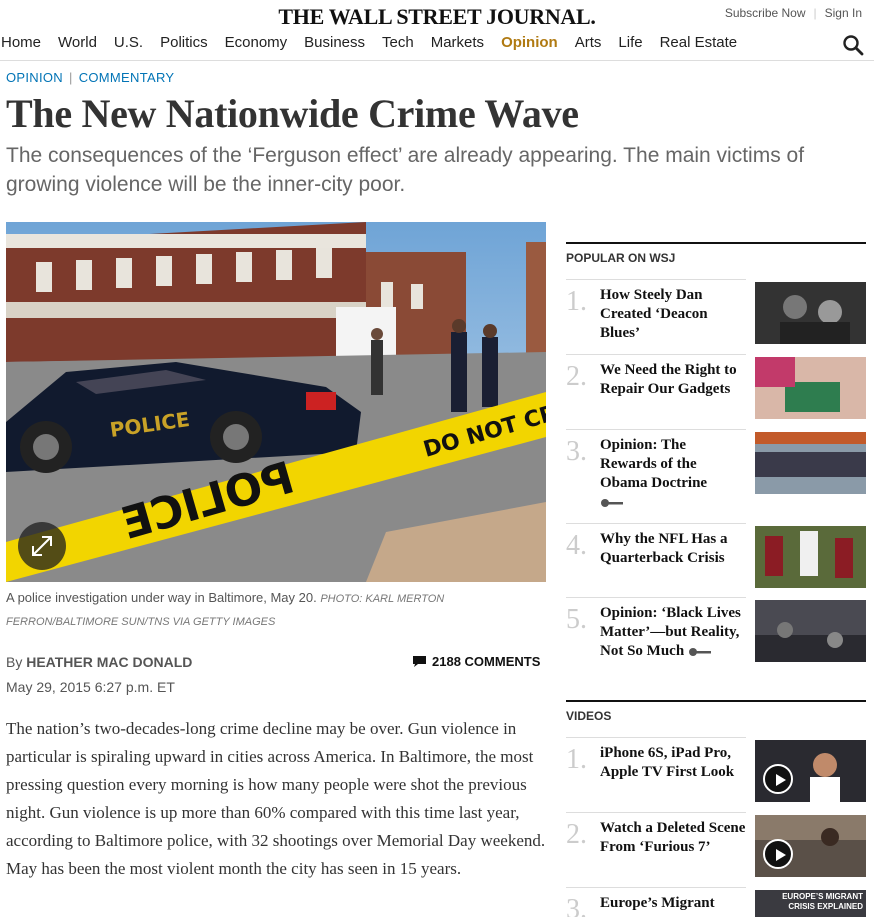 The image size is (874, 917). I want to click on popular-heading: POPULAR ON WSJ, so click(621, 258).